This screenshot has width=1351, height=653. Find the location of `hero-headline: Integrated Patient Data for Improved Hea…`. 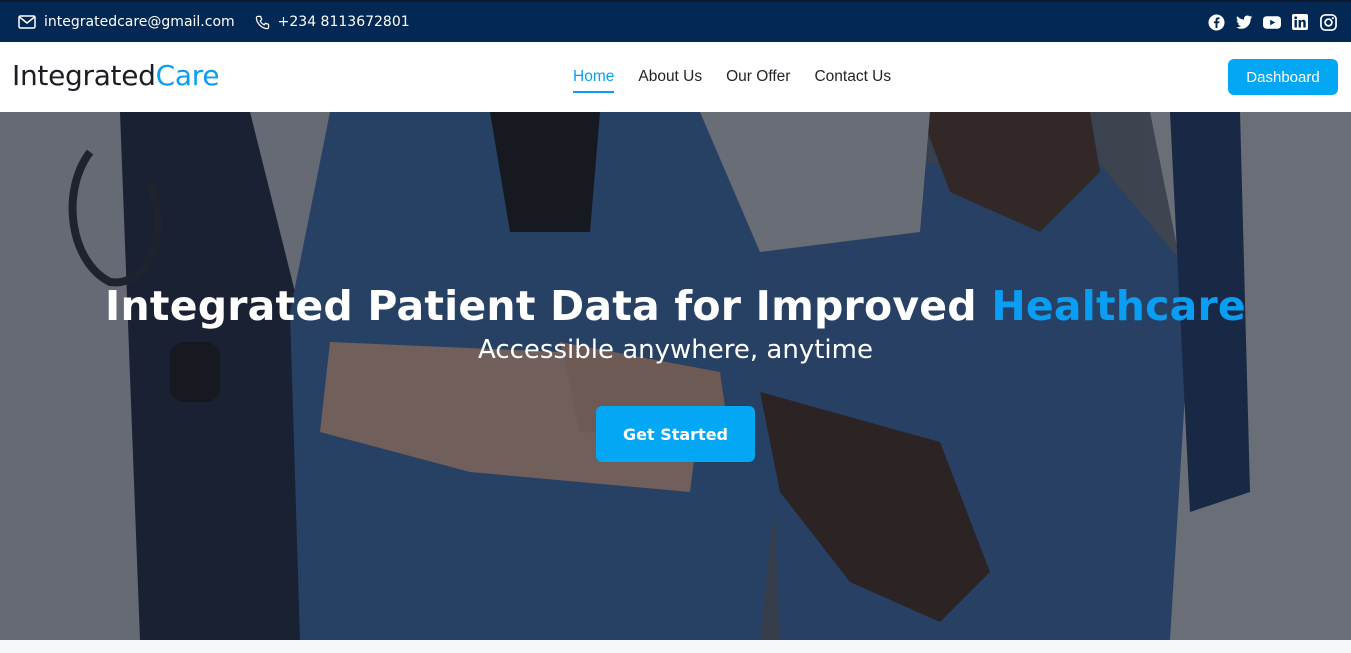

hero-headline: Integrated Patient Data for Improved Hea… is located at coordinates (675, 306).